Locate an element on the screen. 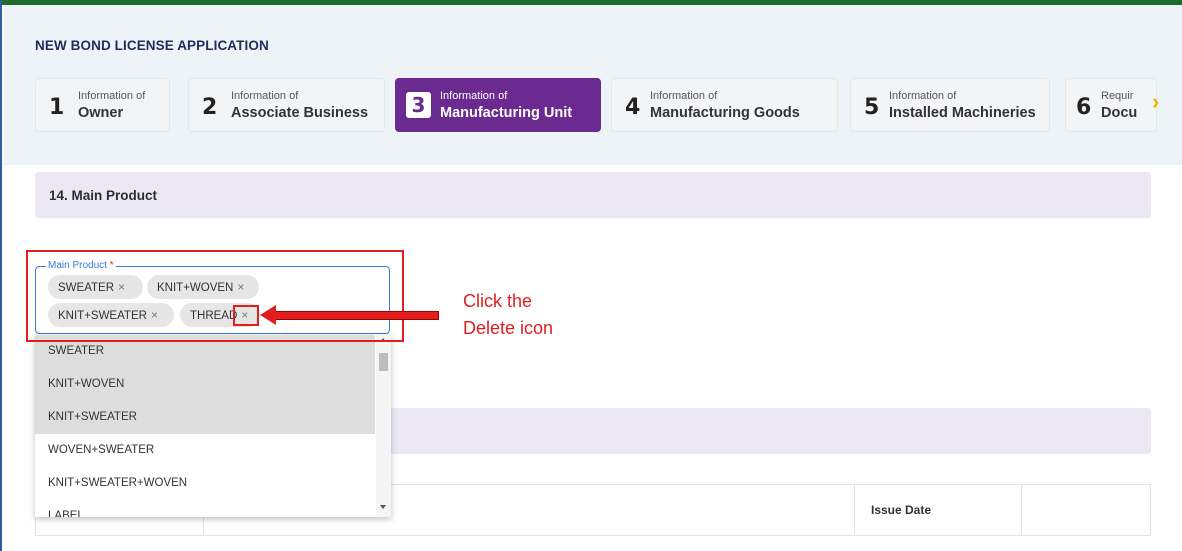 The height and width of the screenshot is (551, 1182). step-owner: 1 Information of Owner is located at coordinates (102, 105).